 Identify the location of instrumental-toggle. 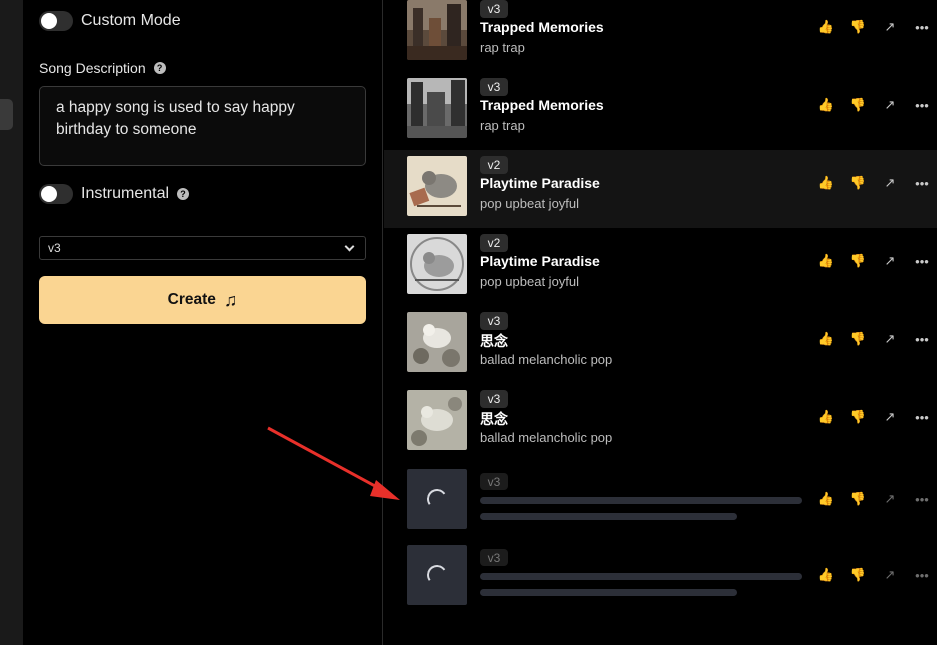
(56, 194).